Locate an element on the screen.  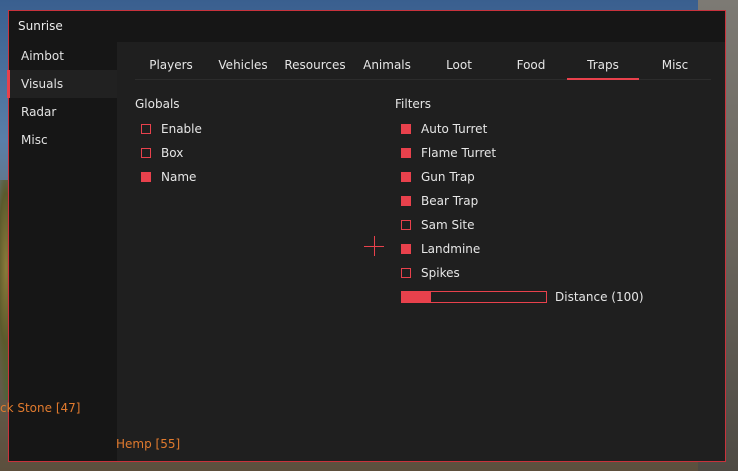
filter-landmine-row: Landmine is located at coordinates (440, 249).